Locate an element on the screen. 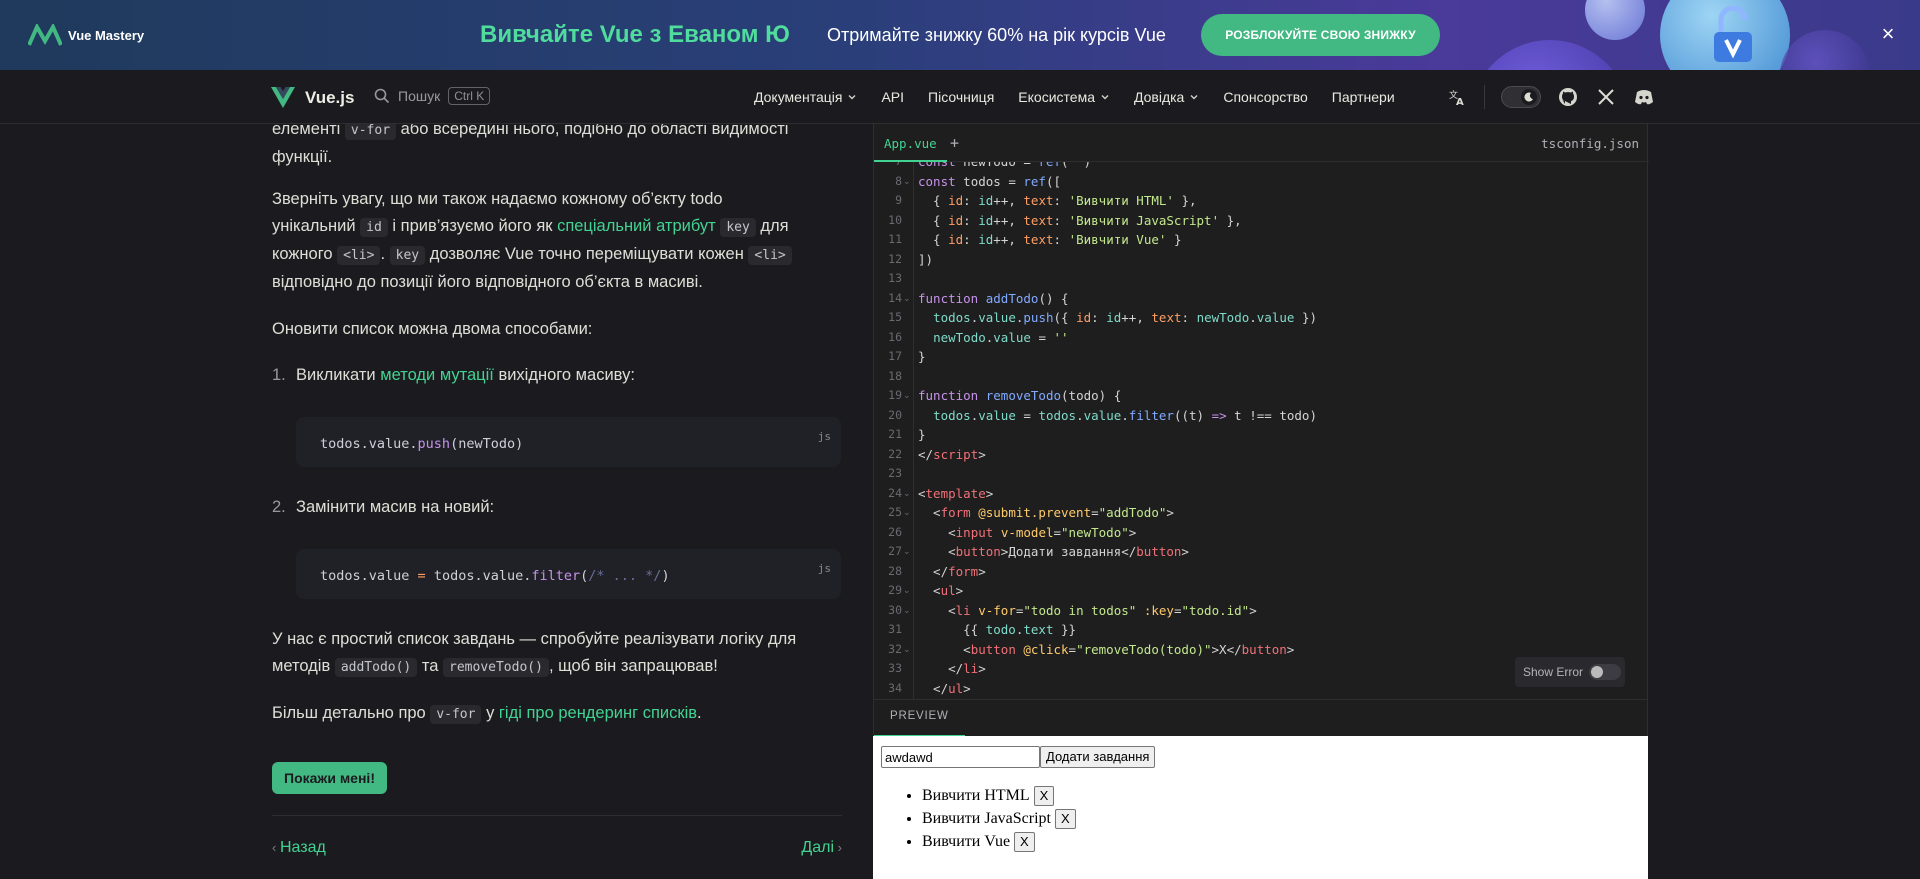 The height and width of the screenshot is (879, 1920). line-number: 24 is located at coordinates (895, 492).